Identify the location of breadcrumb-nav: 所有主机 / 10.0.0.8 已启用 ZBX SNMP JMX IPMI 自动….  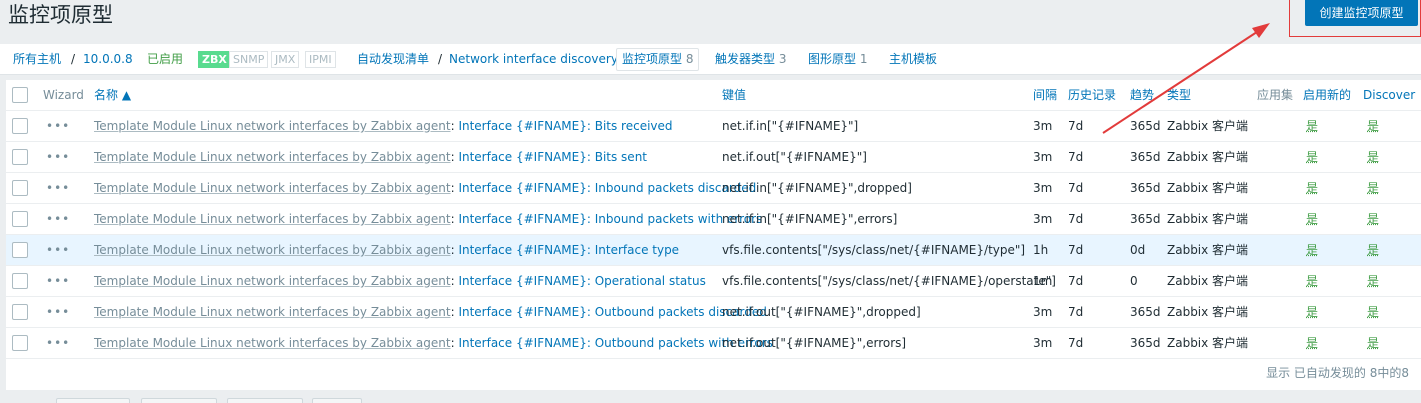
(710, 59).